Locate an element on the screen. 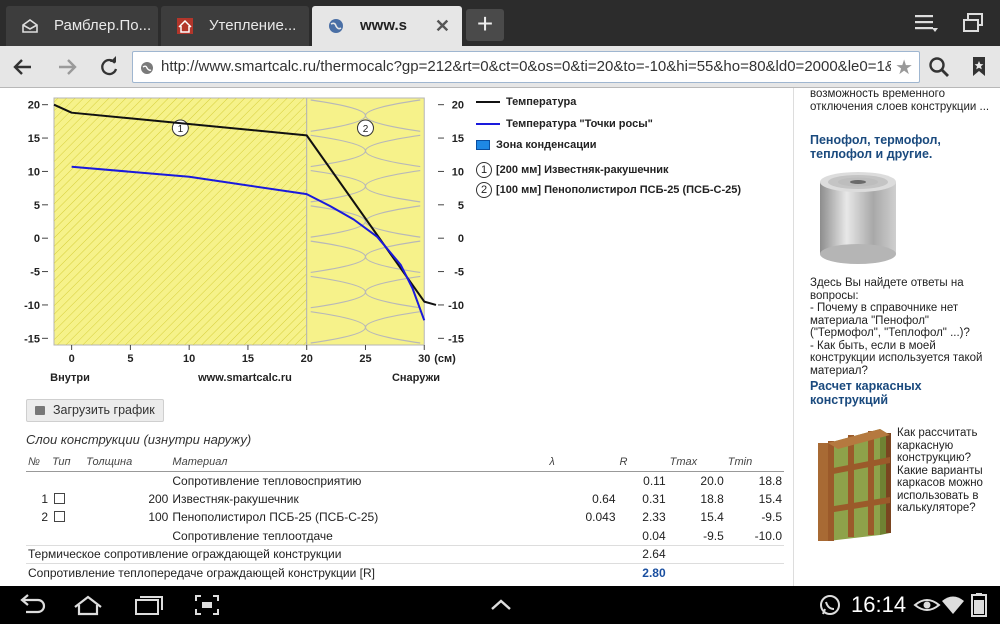 The height and width of the screenshot is (624, 1000). reload-button is located at coordinates (109, 67).